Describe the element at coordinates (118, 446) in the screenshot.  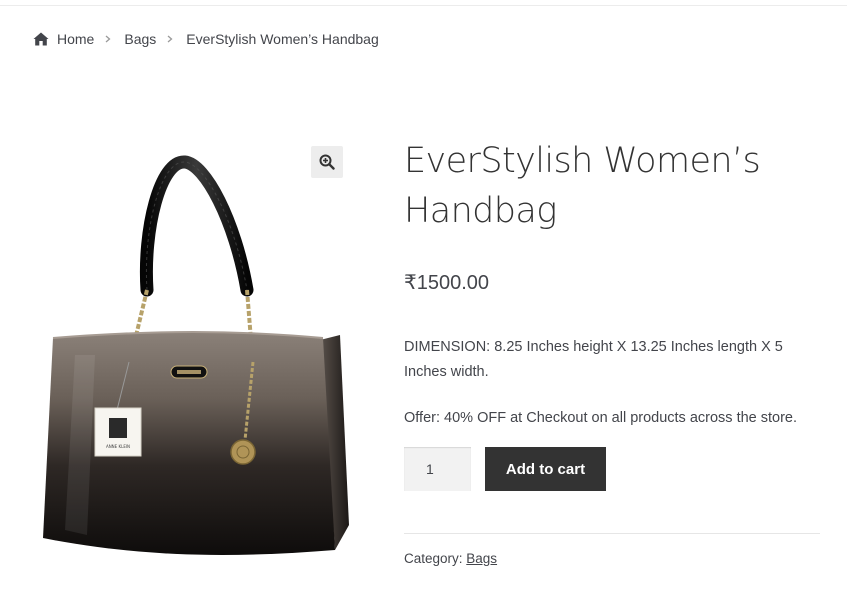
I see `tag-brand-text: ANNE KLEIN` at that location.